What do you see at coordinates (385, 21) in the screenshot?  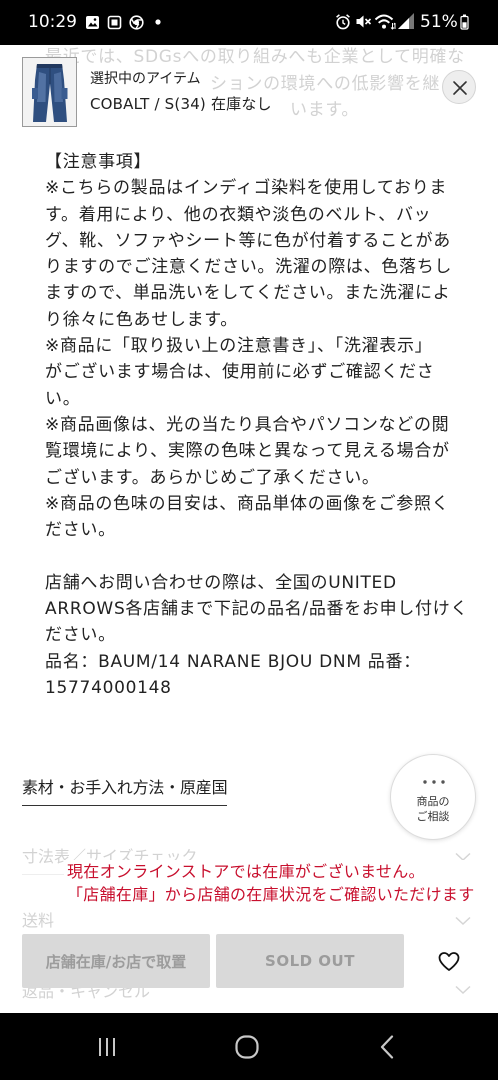 I see `wifi-icon` at bounding box center [385, 21].